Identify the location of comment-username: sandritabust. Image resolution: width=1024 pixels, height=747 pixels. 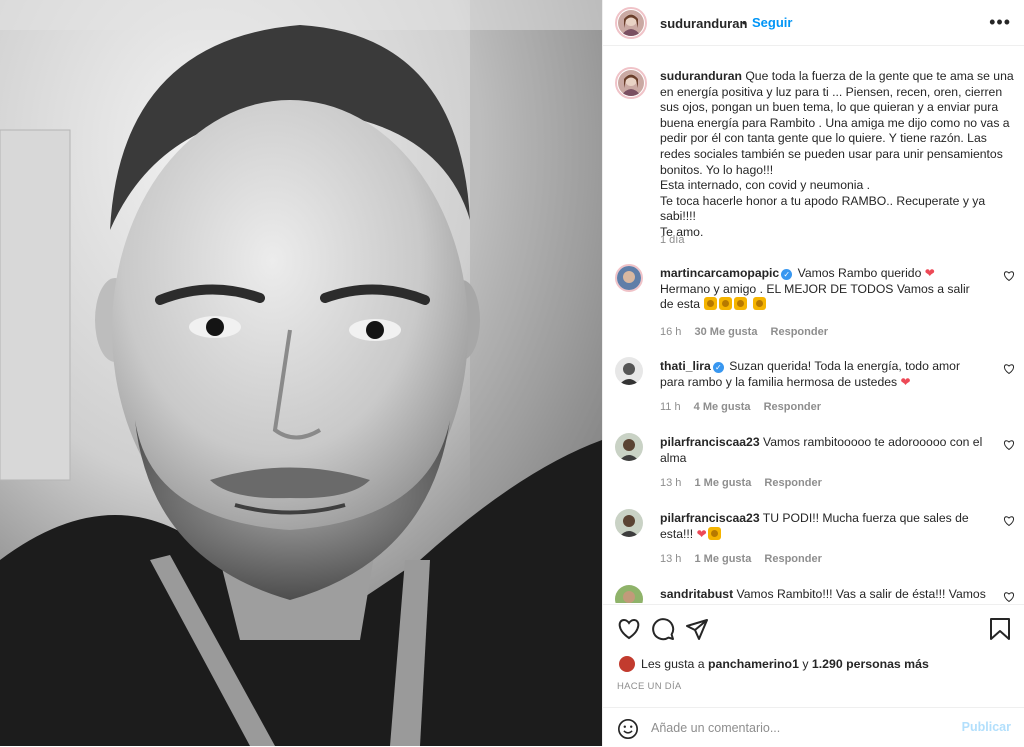
(696, 594).